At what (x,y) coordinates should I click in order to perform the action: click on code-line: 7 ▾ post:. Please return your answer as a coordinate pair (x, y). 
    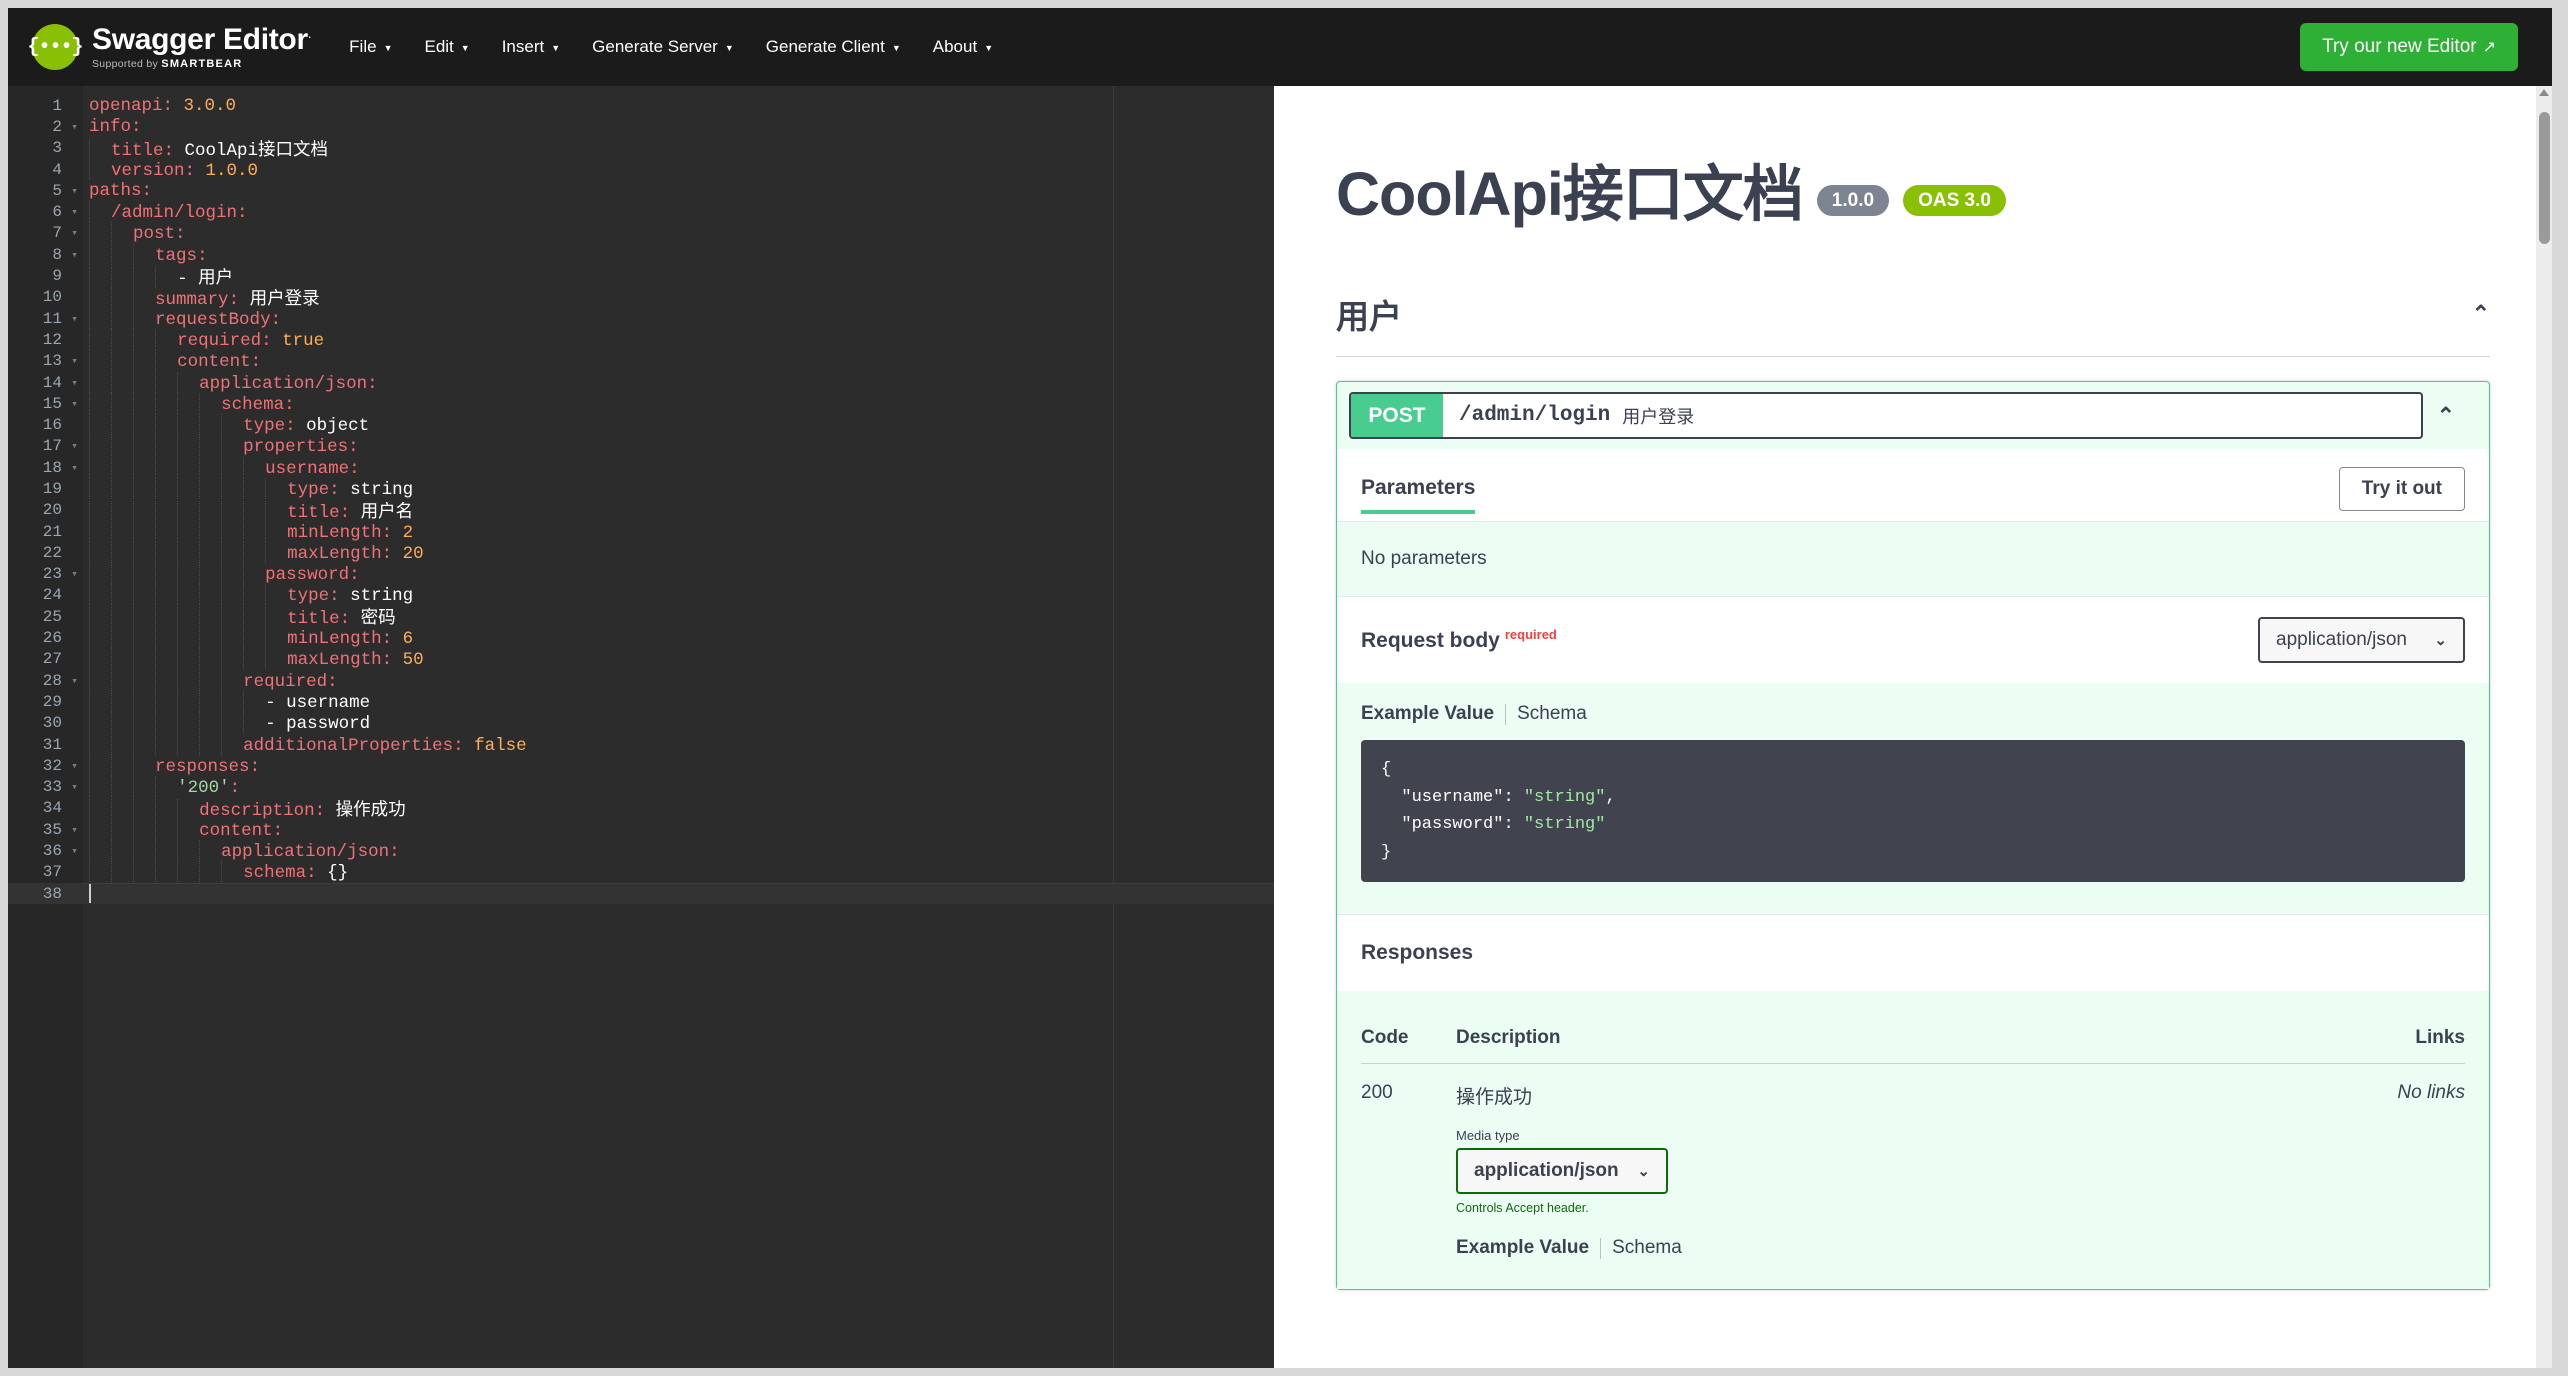
    Looking at the image, I should click on (641, 233).